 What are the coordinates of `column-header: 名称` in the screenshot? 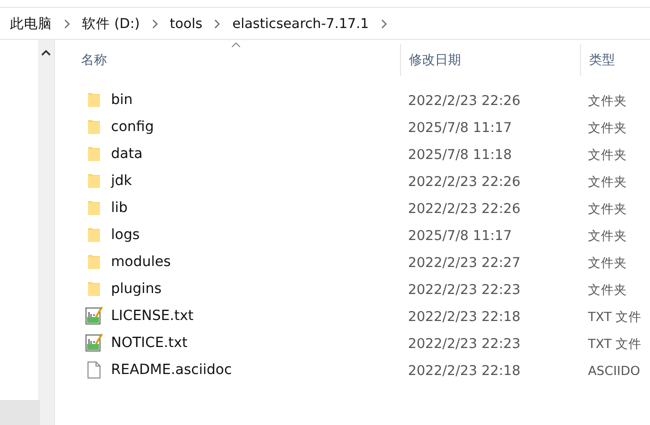 It's located at (227, 60).